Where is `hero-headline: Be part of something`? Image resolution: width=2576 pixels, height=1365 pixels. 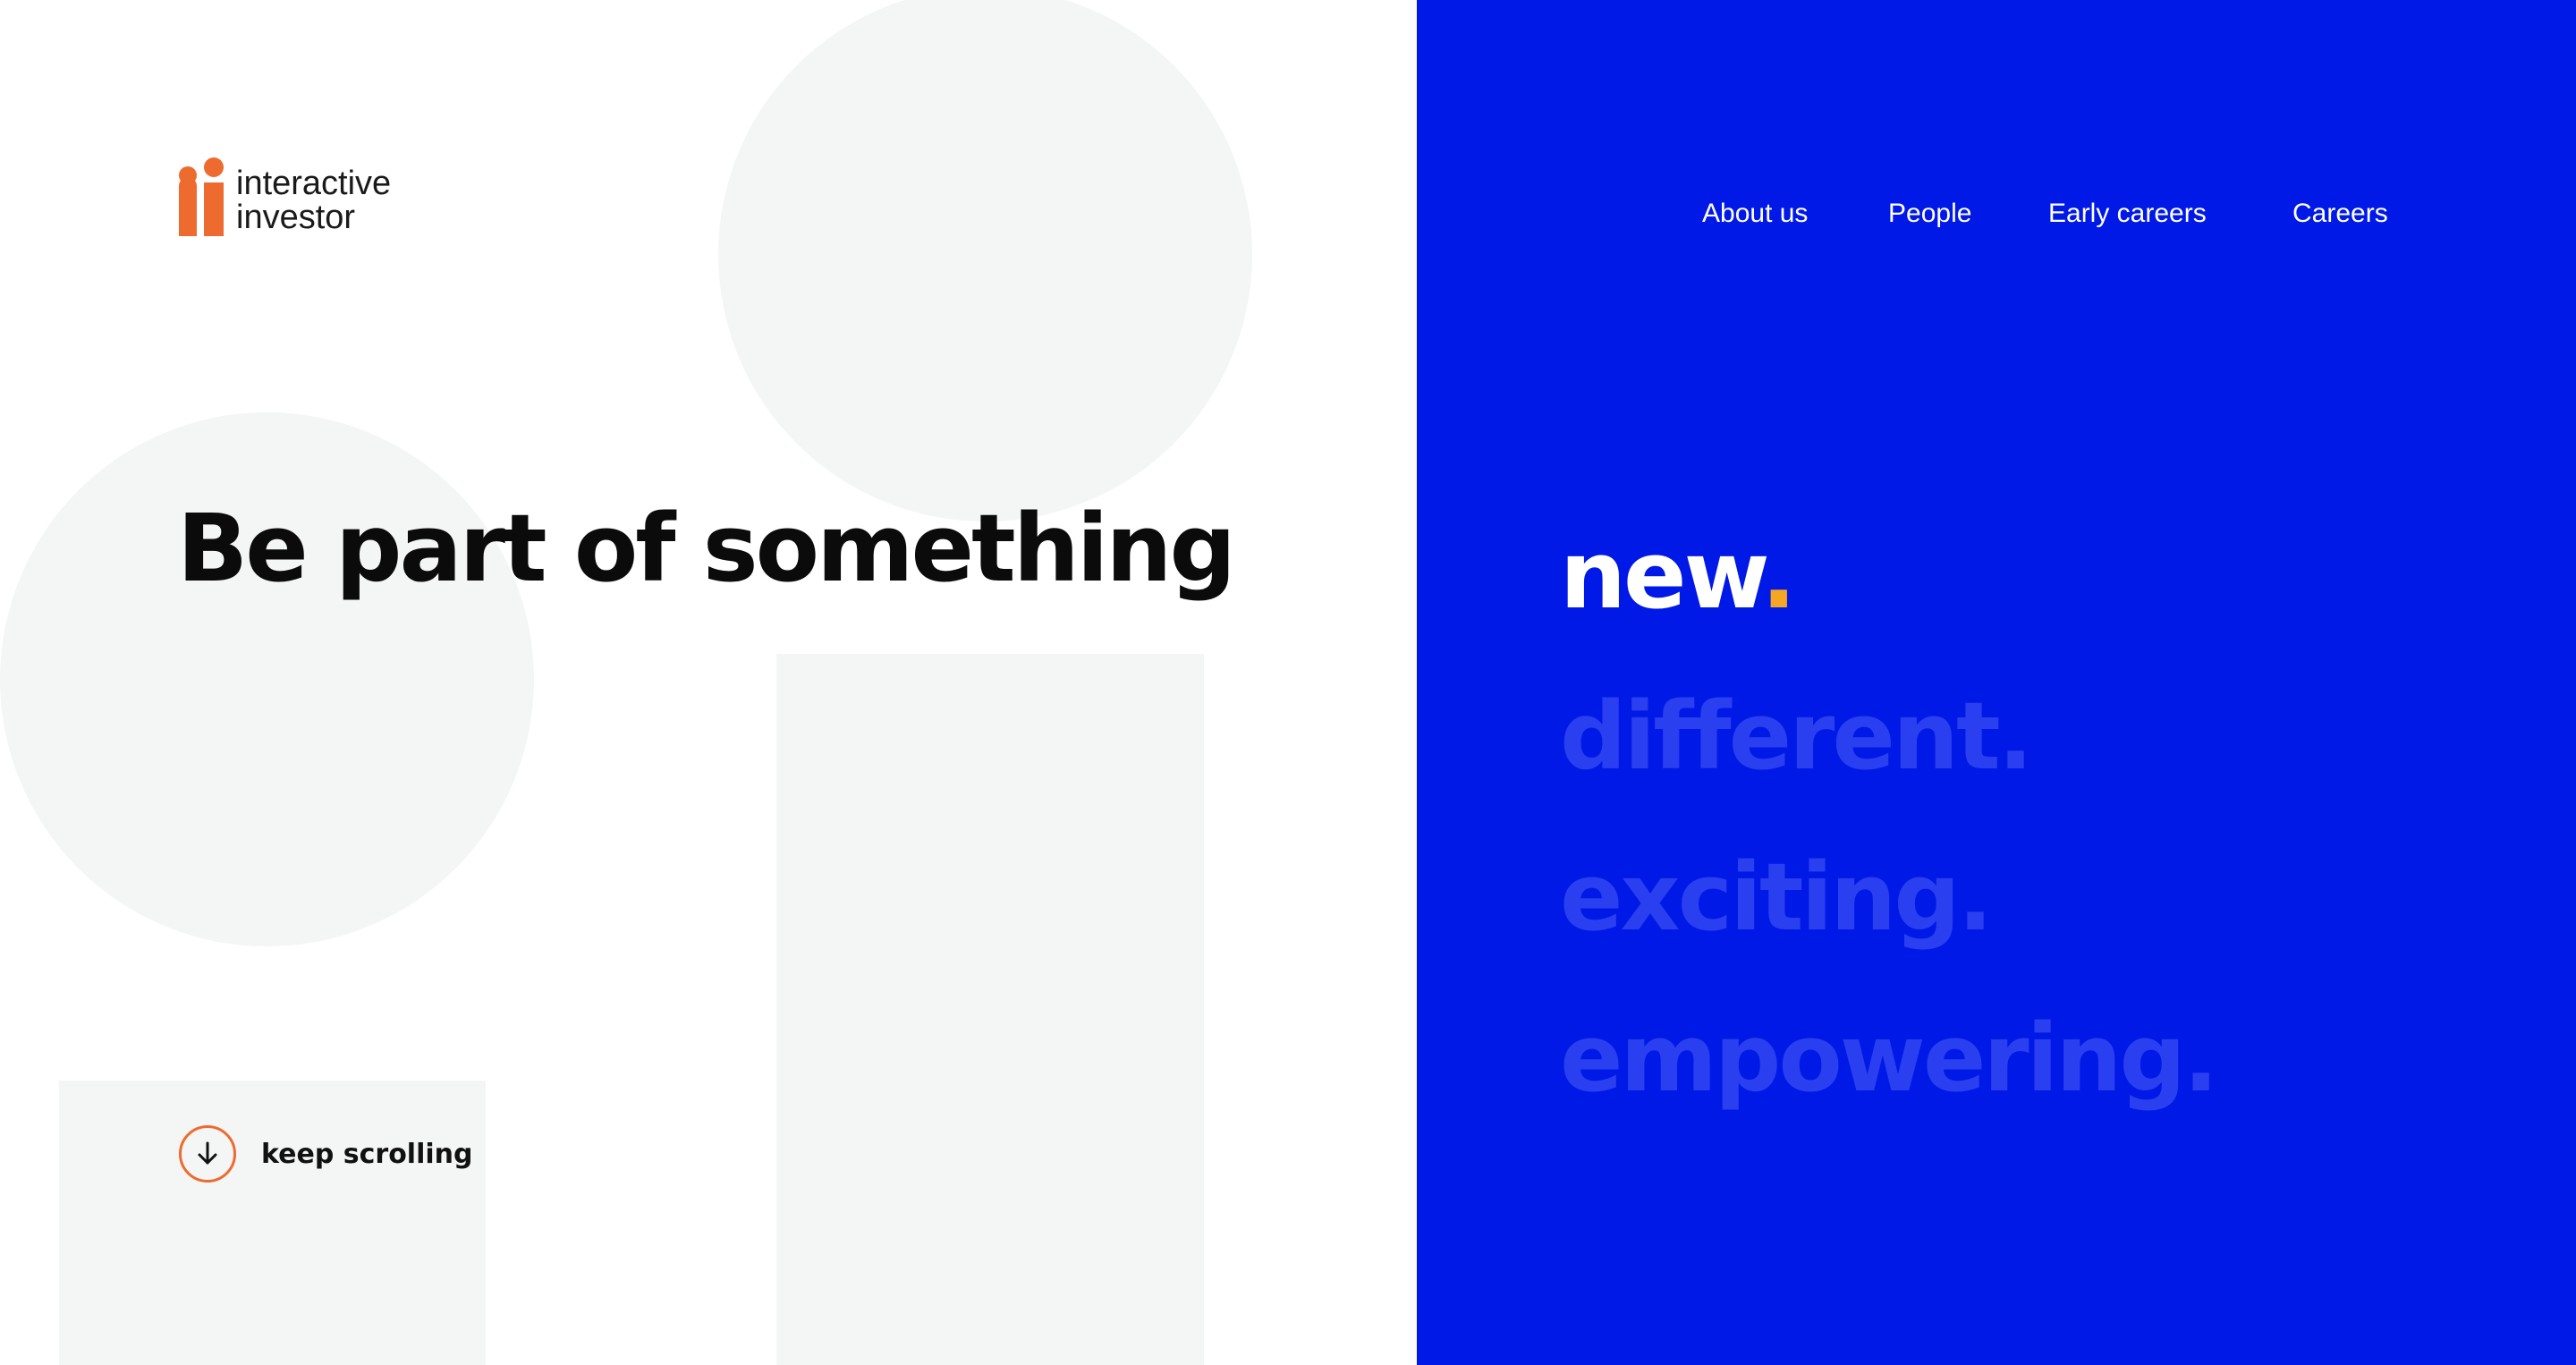 hero-headline: Be part of something is located at coordinates (706, 548).